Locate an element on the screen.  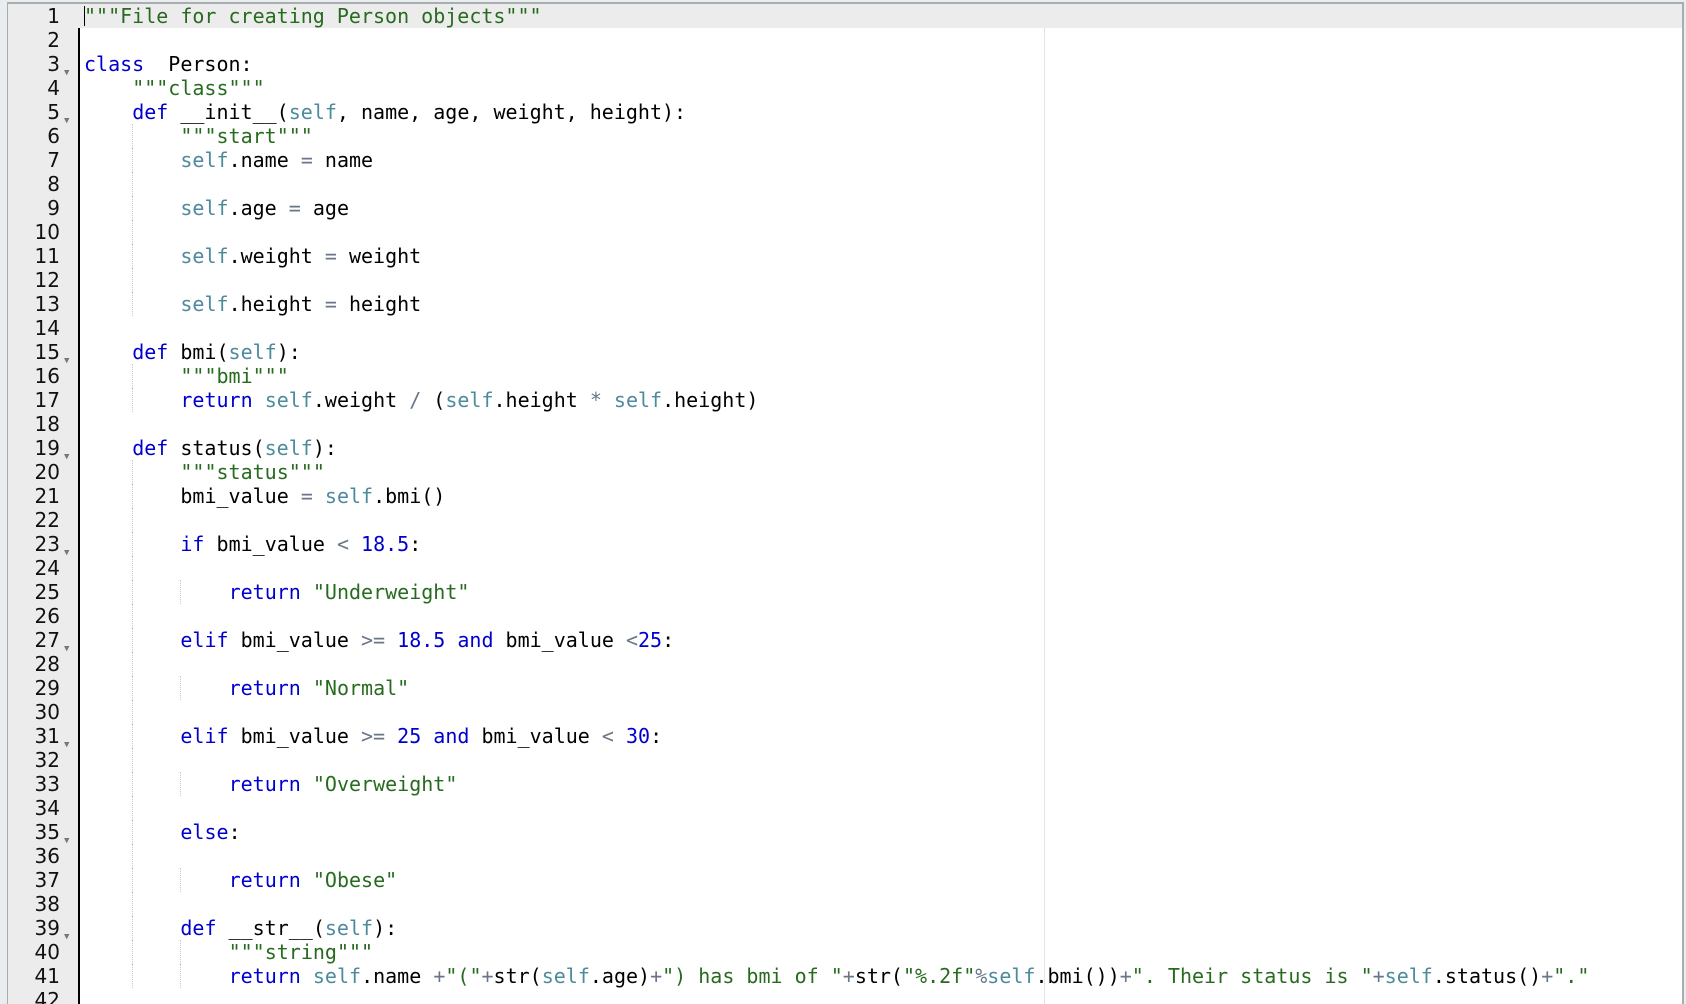
code-line: 20 """status""" is located at coordinates (845, 472).